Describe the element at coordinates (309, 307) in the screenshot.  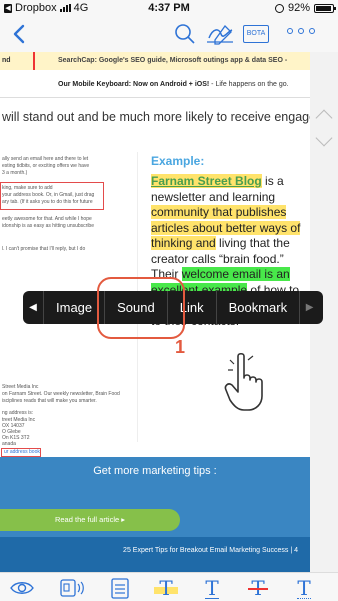
I see `menu-next-icon: ▶` at that location.